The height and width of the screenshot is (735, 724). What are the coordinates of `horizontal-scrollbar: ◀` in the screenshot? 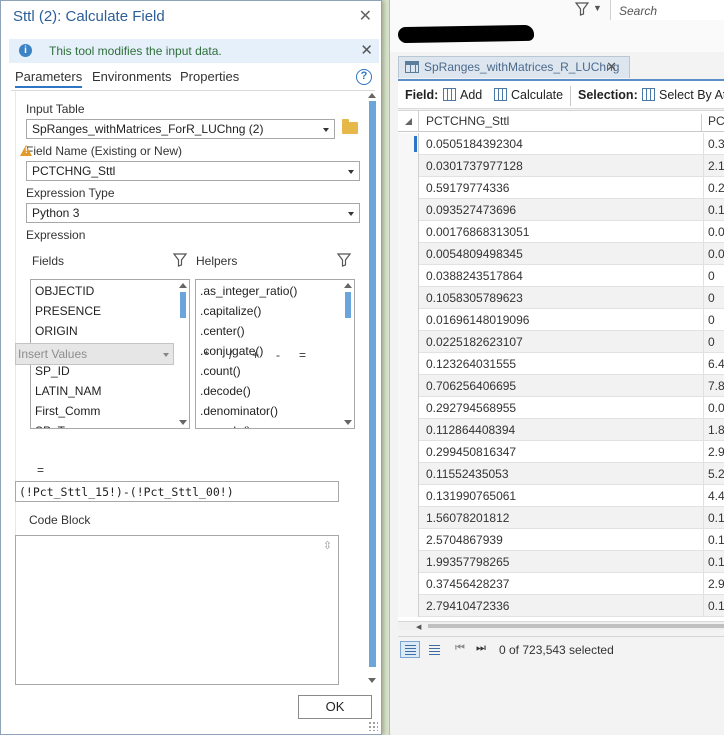 It's located at (561, 626).